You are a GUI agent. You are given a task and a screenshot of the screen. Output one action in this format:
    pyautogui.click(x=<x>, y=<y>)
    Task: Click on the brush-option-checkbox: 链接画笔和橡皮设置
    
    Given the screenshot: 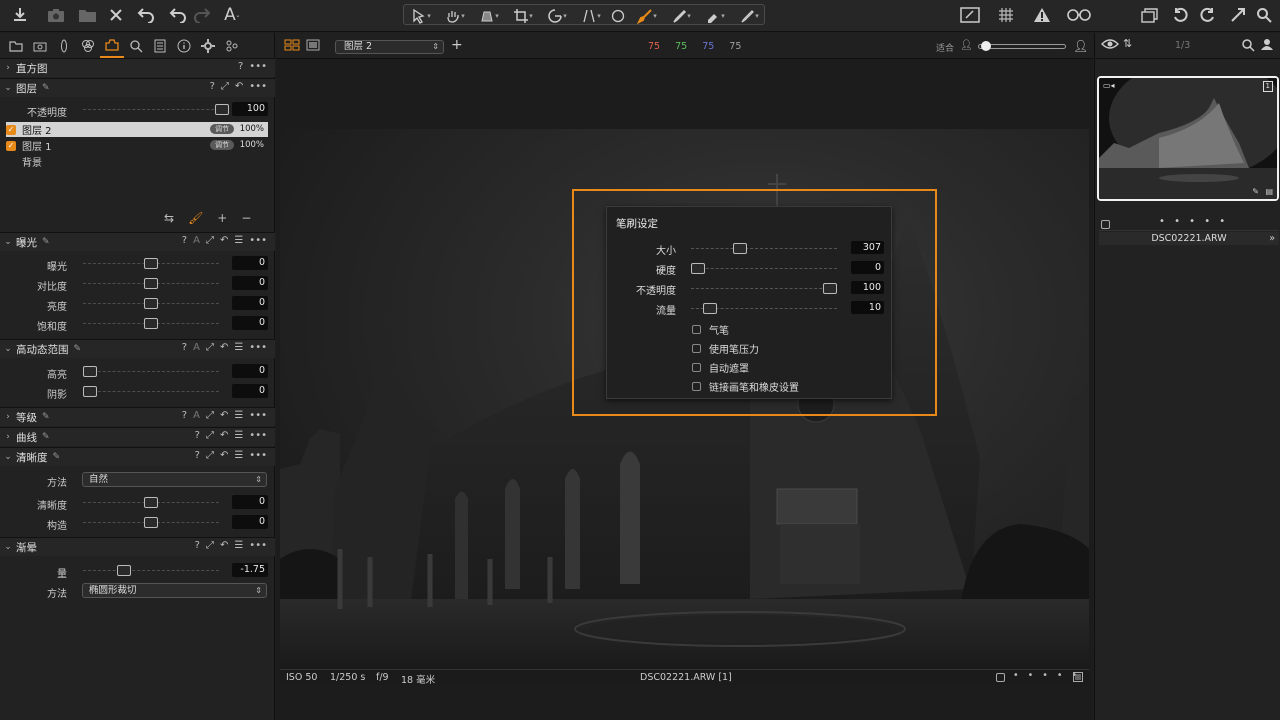 What is the action you would take?
    pyautogui.click(x=782, y=386)
    